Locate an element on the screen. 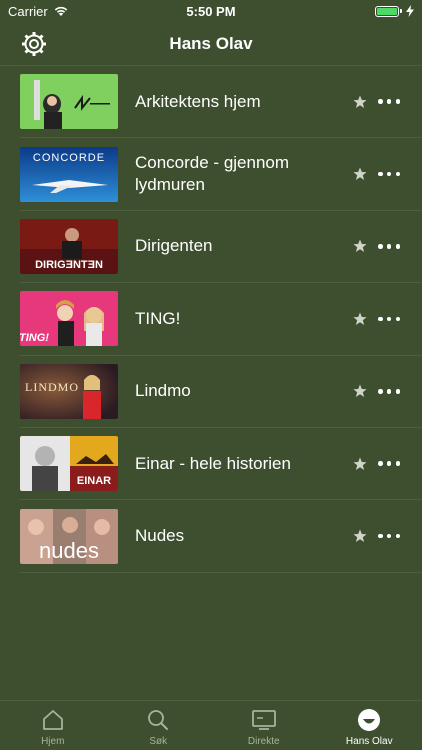 The image size is (422, 750). item-title: Arkitektens hjem is located at coordinates (198, 101).